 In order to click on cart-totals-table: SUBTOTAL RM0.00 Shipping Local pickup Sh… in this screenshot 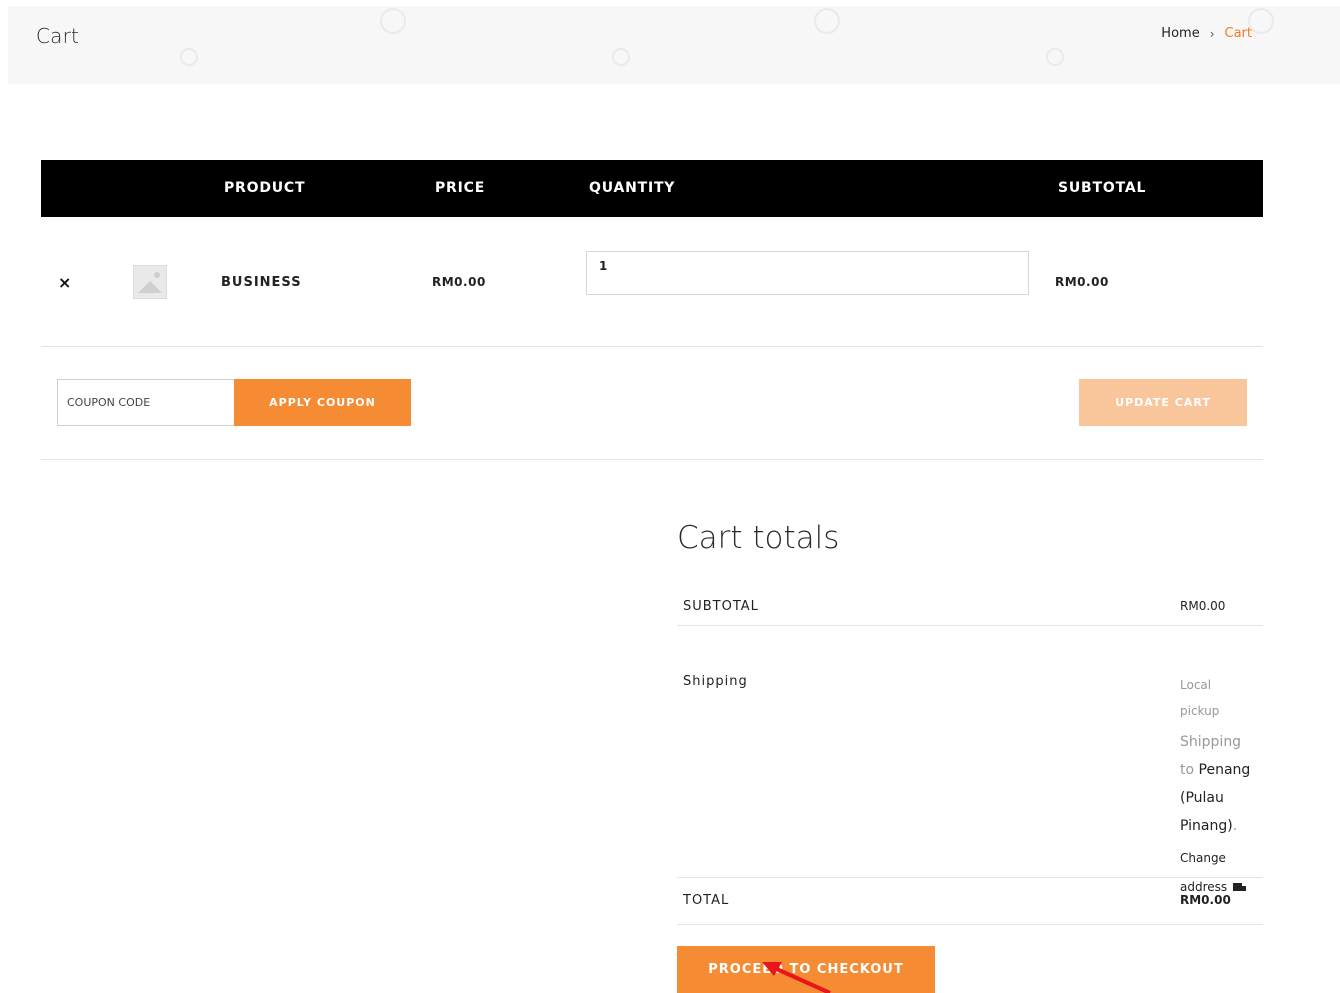, I will do `click(970, 757)`.